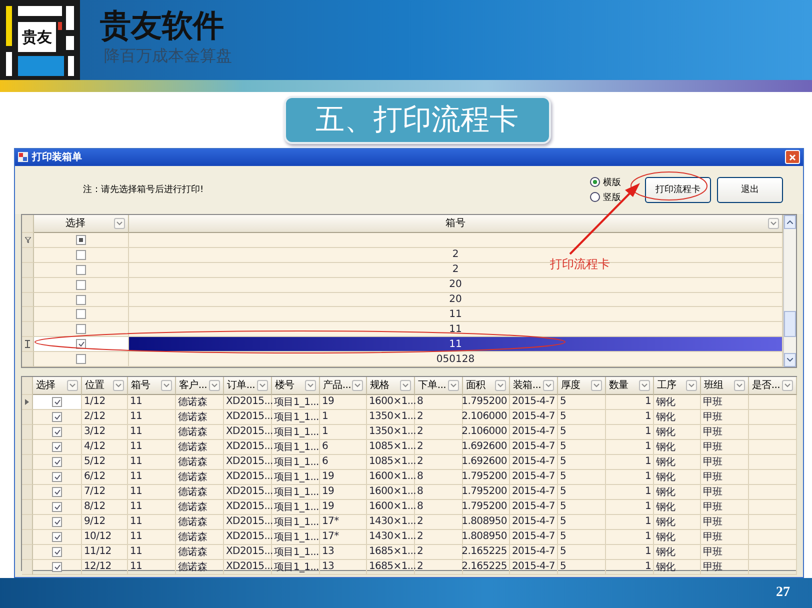 The width and height of the screenshot is (812, 608). Describe the element at coordinates (200, 402) in the screenshot. I see `table-cell: 德诺森` at that location.